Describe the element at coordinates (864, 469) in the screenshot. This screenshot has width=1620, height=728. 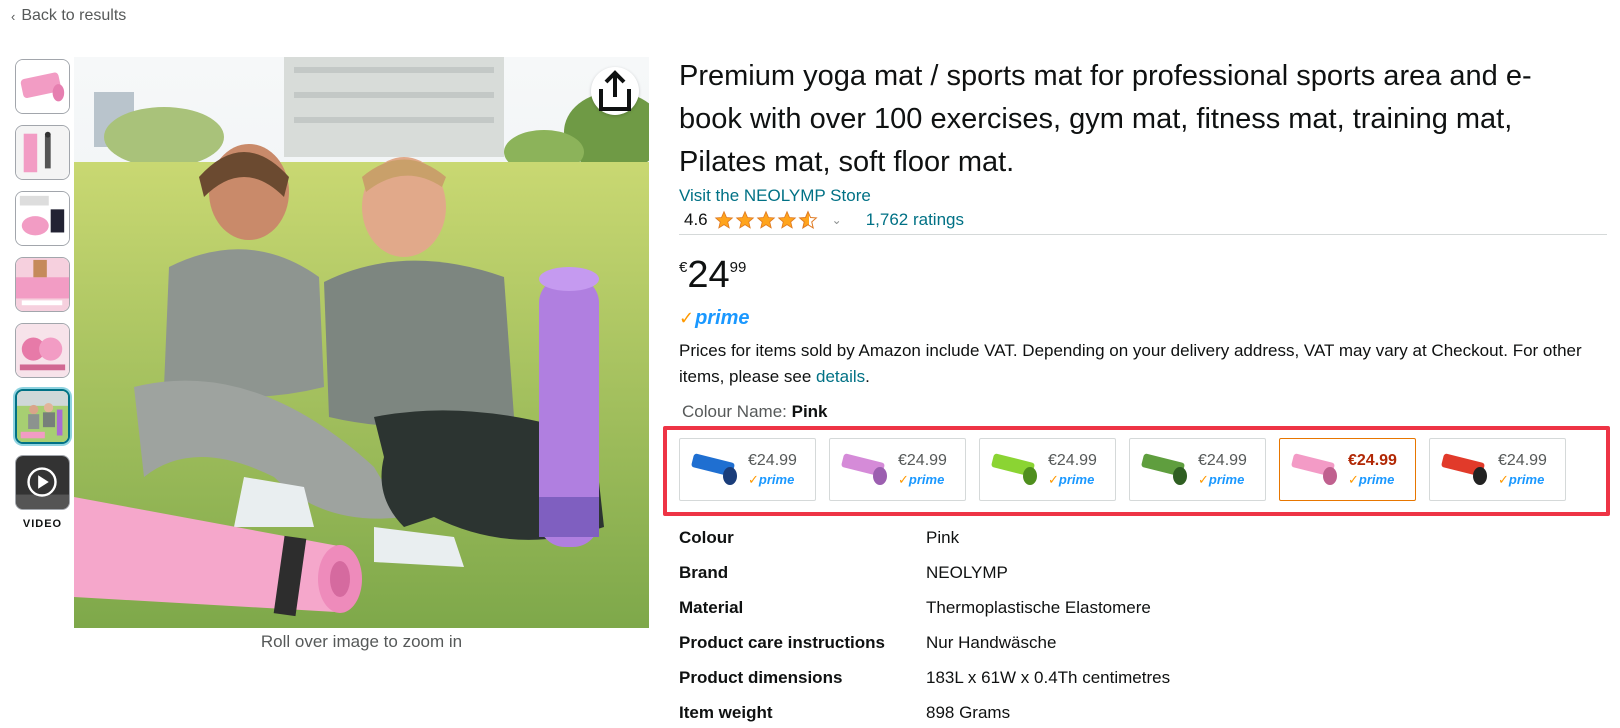
I see `yoga-mat-purple-icon` at that location.